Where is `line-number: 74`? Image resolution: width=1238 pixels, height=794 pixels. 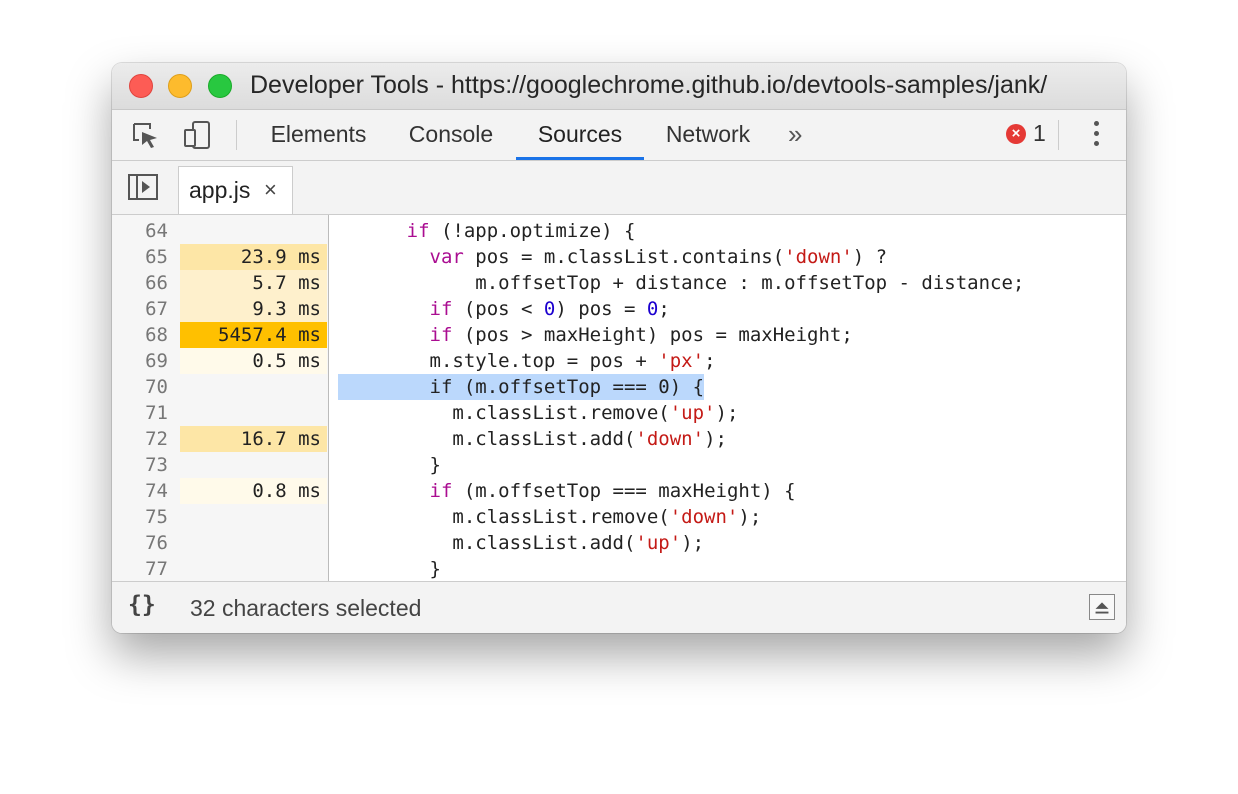
line-number: 74 is located at coordinates (140, 491).